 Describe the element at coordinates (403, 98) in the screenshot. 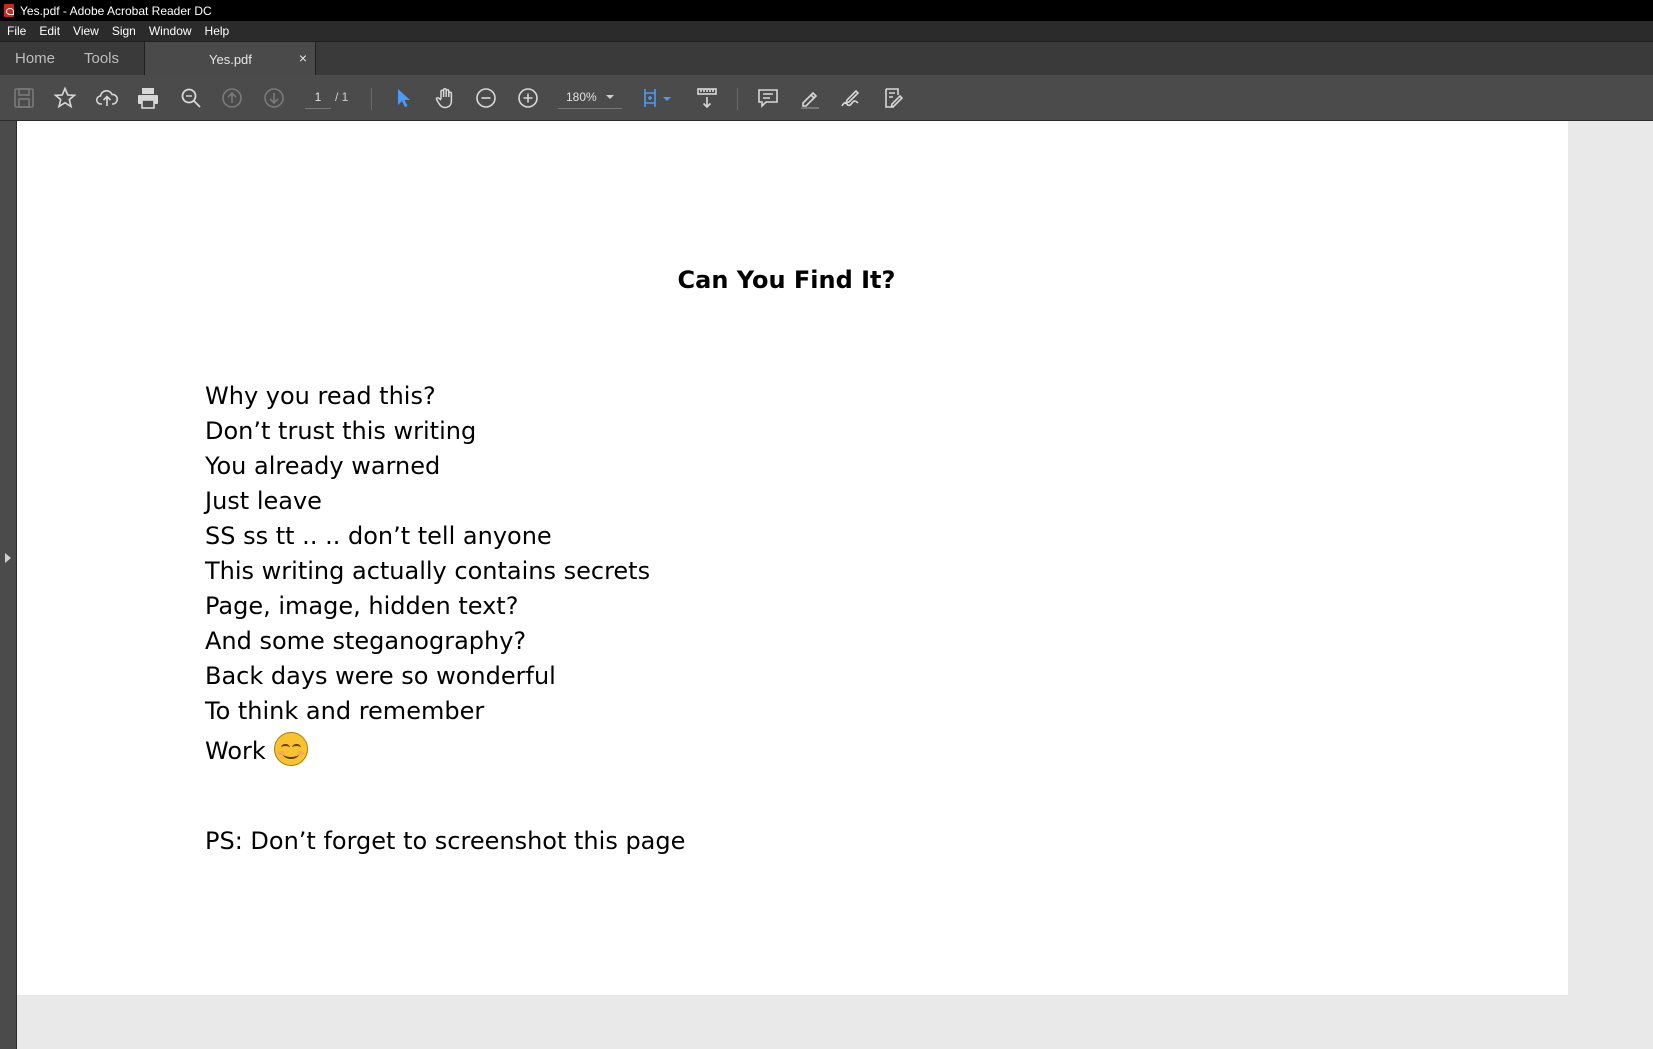

I see `select-cursor-icon` at that location.